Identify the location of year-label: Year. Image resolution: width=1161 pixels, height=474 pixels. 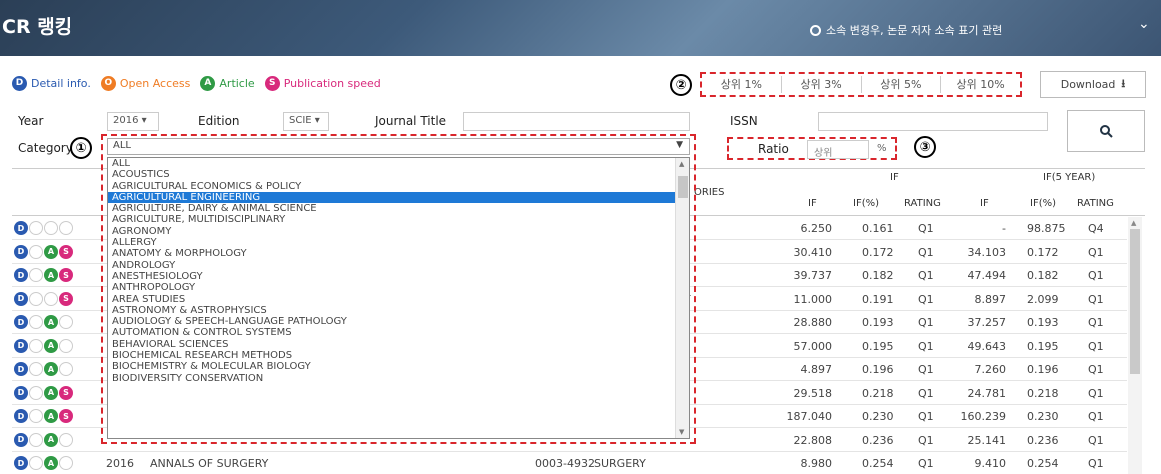
(31, 121).